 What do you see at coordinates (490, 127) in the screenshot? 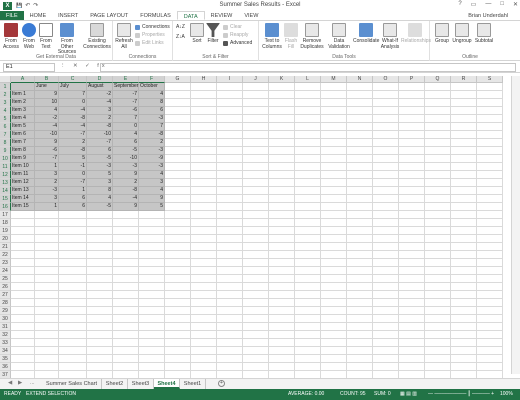
I see `cell-s6` at bounding box center [490, 127].